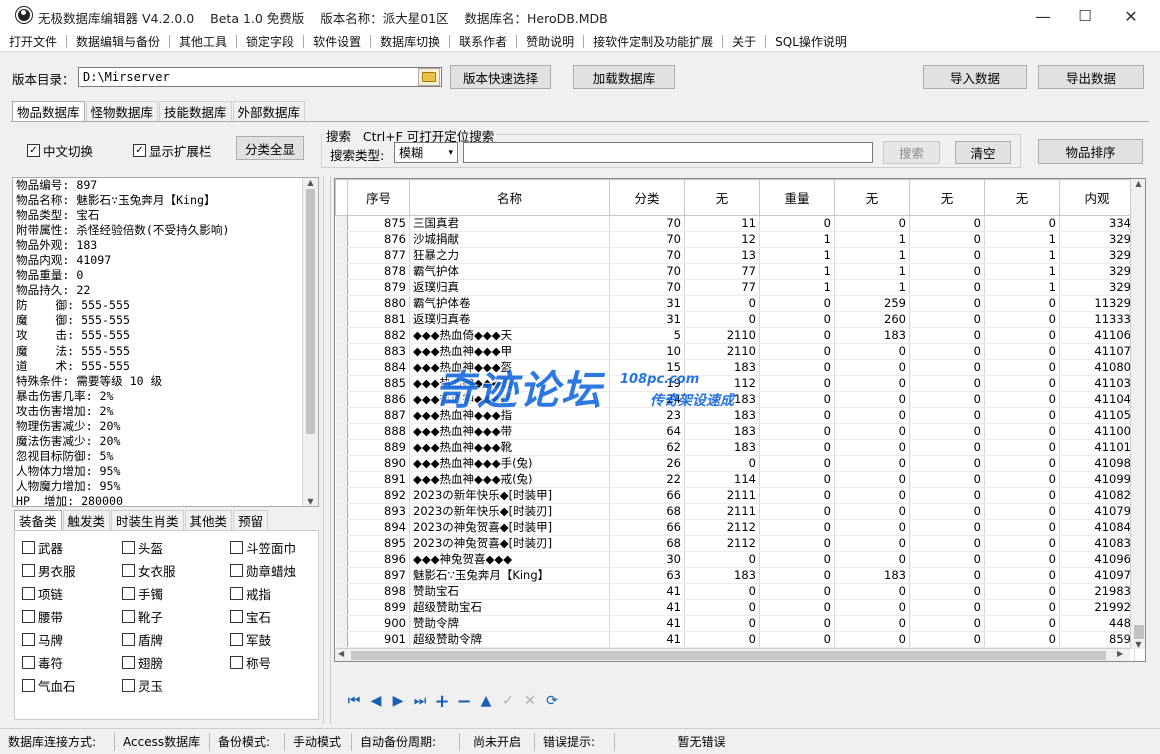  I want to click on table-cell: 41097, so click(1097, 575).